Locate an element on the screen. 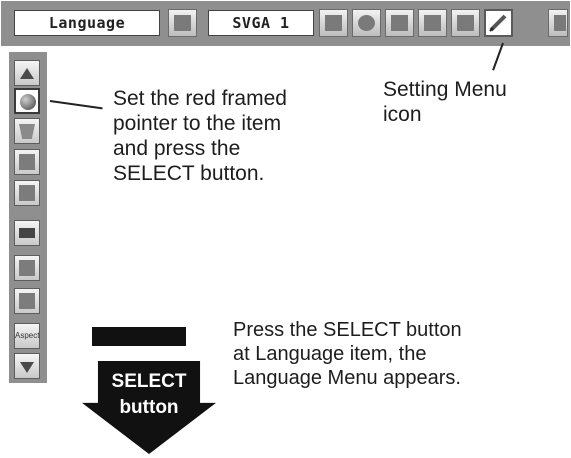 The width and height of the screenshot is (571, 458). instruction-line: pointer to the item is located at coordinates (197, 123).